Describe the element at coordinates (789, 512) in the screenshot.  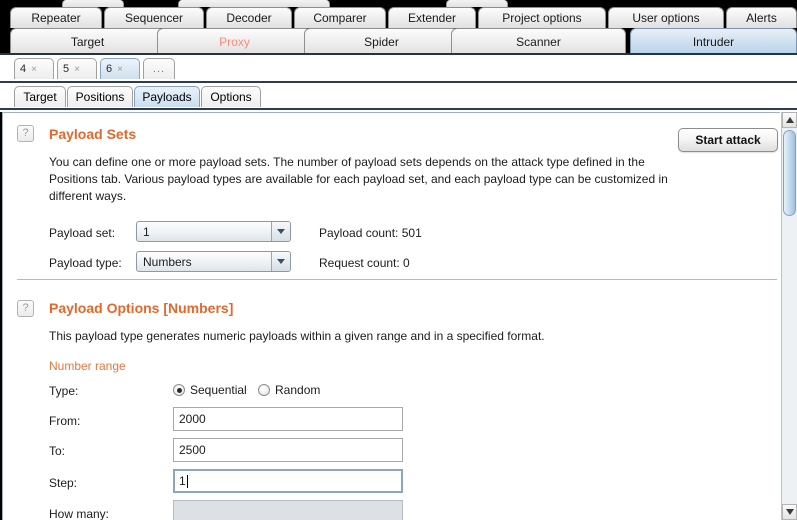
I see `scroll-down-arrow-icon` at that location.